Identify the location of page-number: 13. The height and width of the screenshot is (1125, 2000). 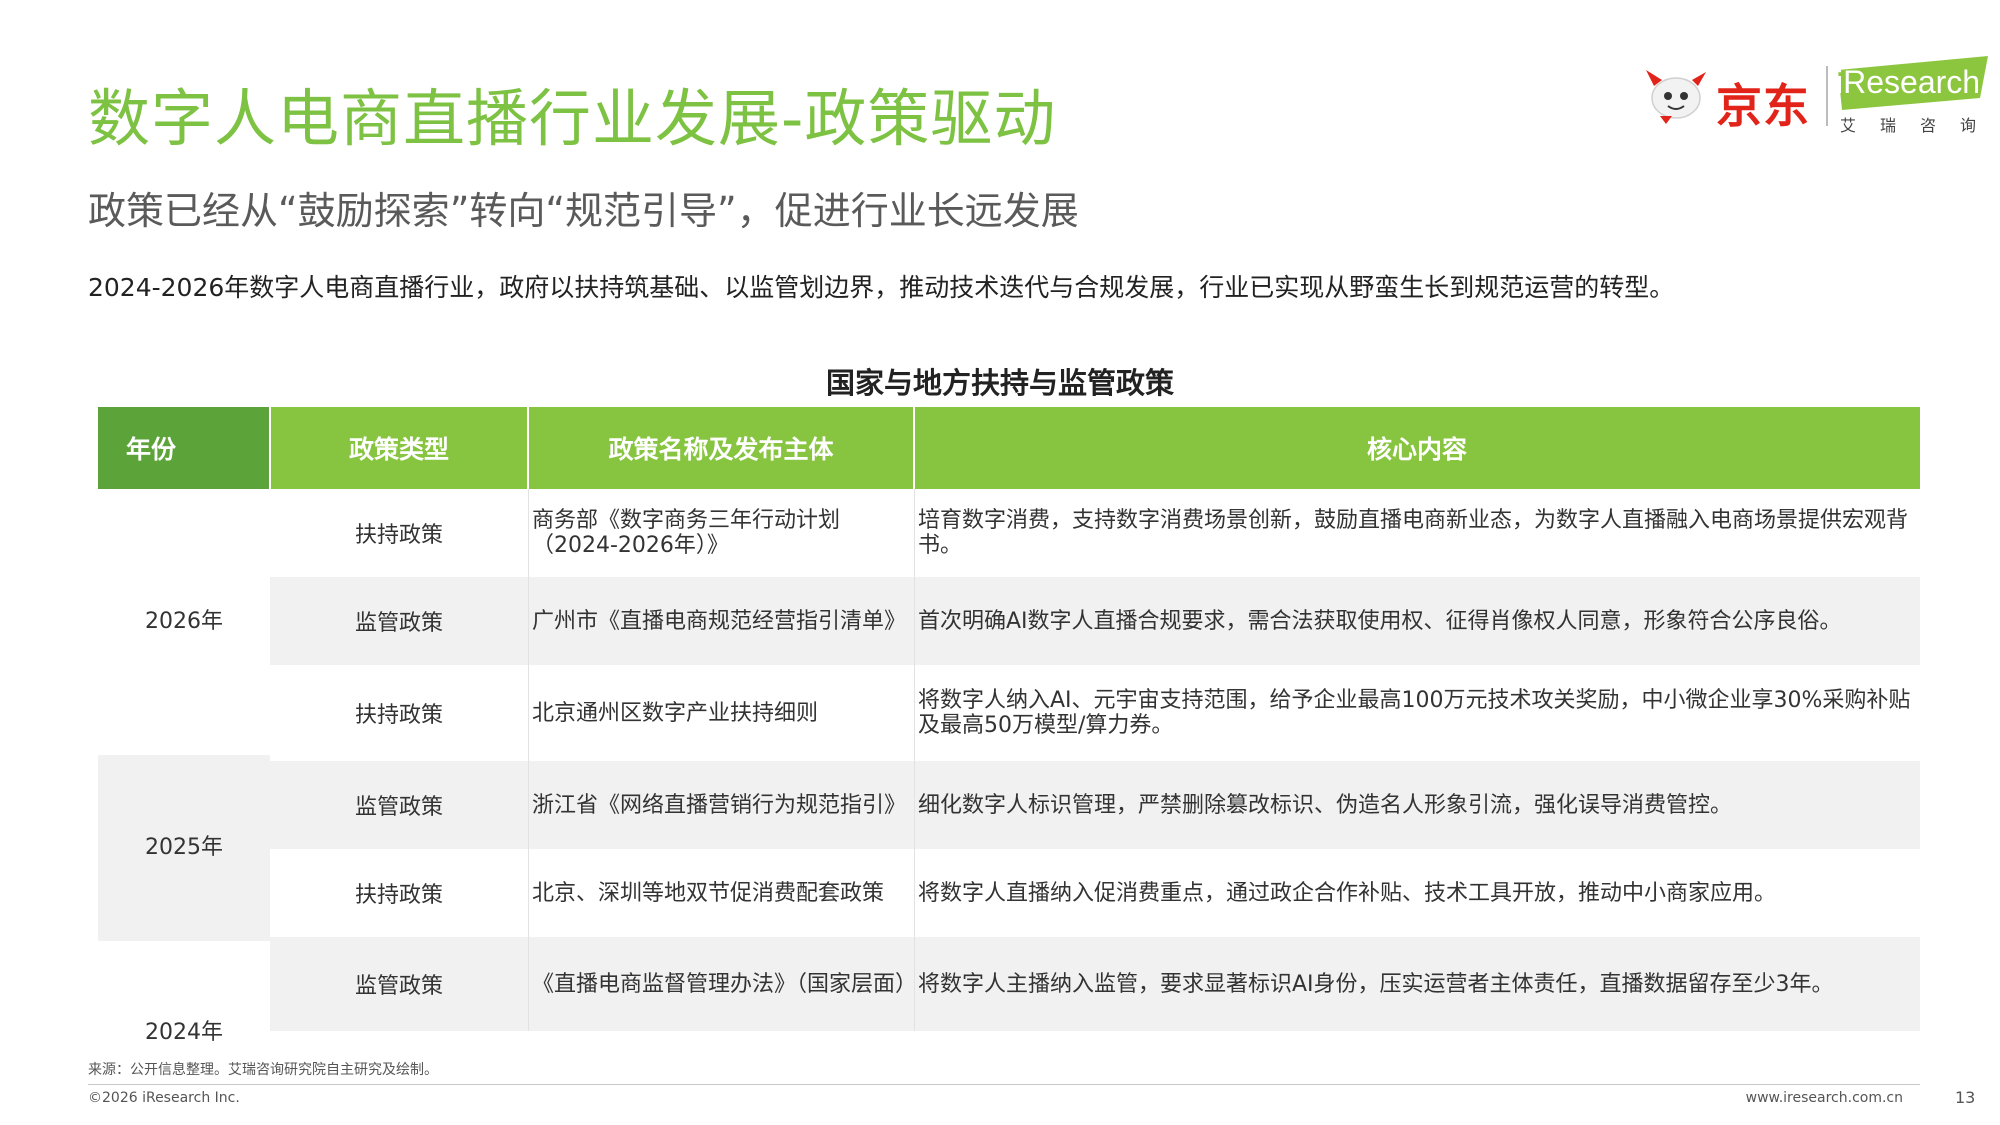
(1965, 1097).